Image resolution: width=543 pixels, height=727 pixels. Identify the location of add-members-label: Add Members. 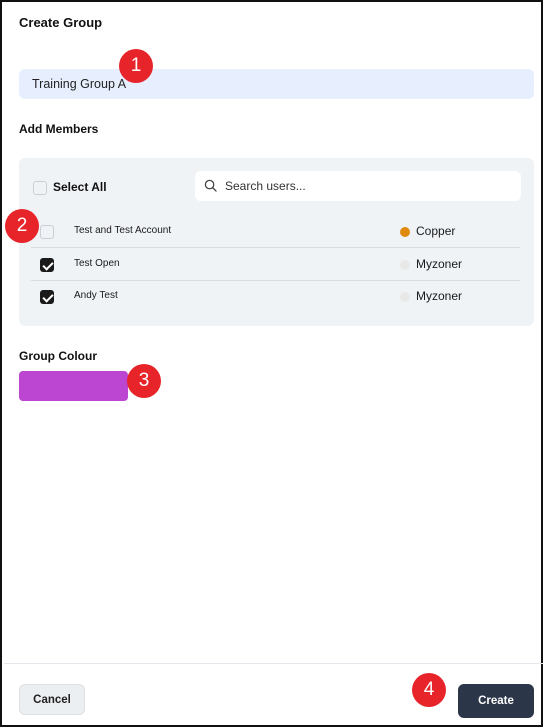
(59, 129).